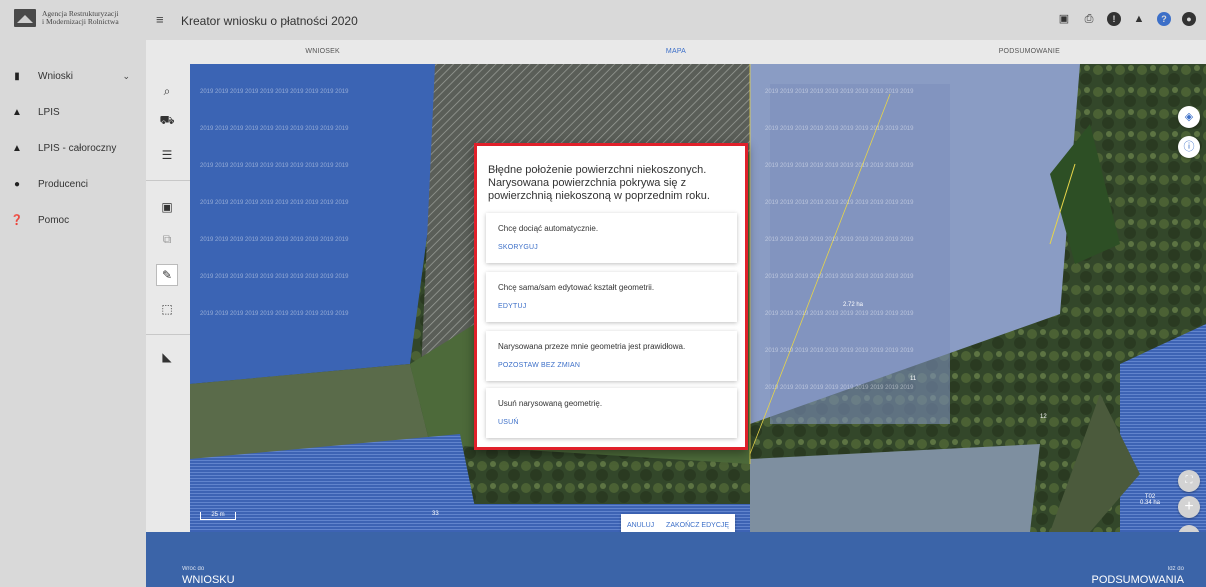  What do you see at coordinates (167, 275) in the screenshot?
I see `pencil-icon: ✎` at bounding box center [167, 275].